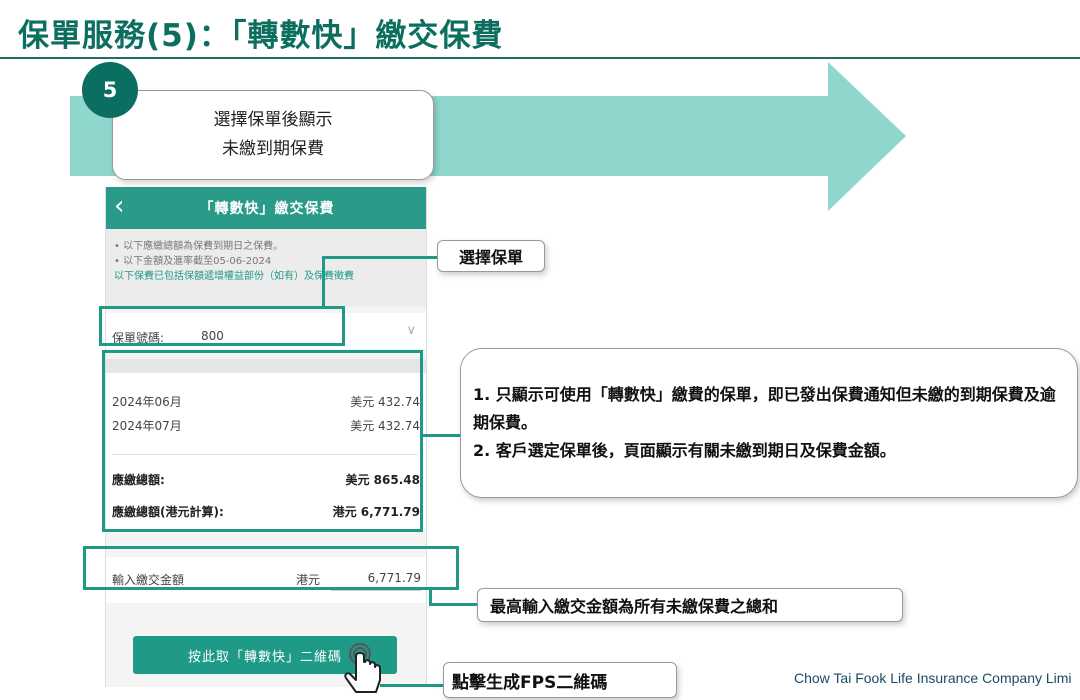 The height and width of the screenshot is (700, 1080). I want to click on dues-highlight-frame, so click(262, 441).